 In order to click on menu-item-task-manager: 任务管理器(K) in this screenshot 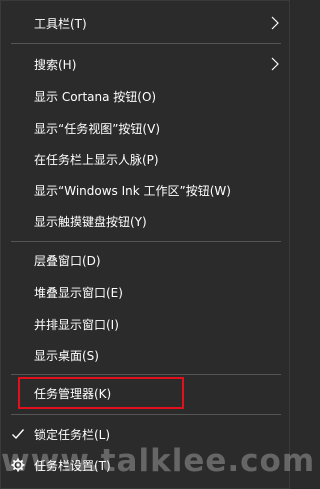, I will do `click(145, 393)`.